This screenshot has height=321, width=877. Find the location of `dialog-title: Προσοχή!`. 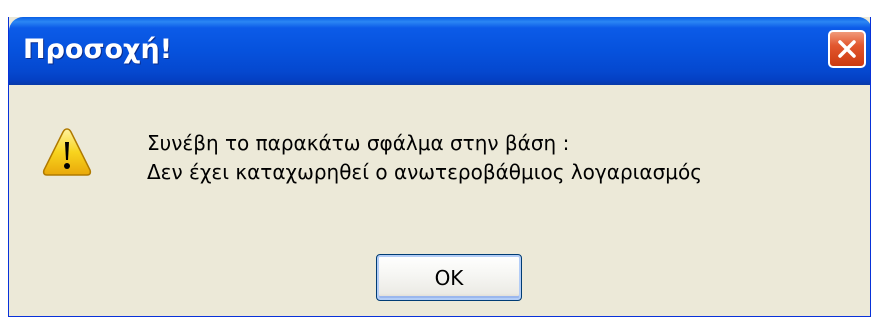

dialog-title: Προσοχή! is located at coordinates (98, 49).